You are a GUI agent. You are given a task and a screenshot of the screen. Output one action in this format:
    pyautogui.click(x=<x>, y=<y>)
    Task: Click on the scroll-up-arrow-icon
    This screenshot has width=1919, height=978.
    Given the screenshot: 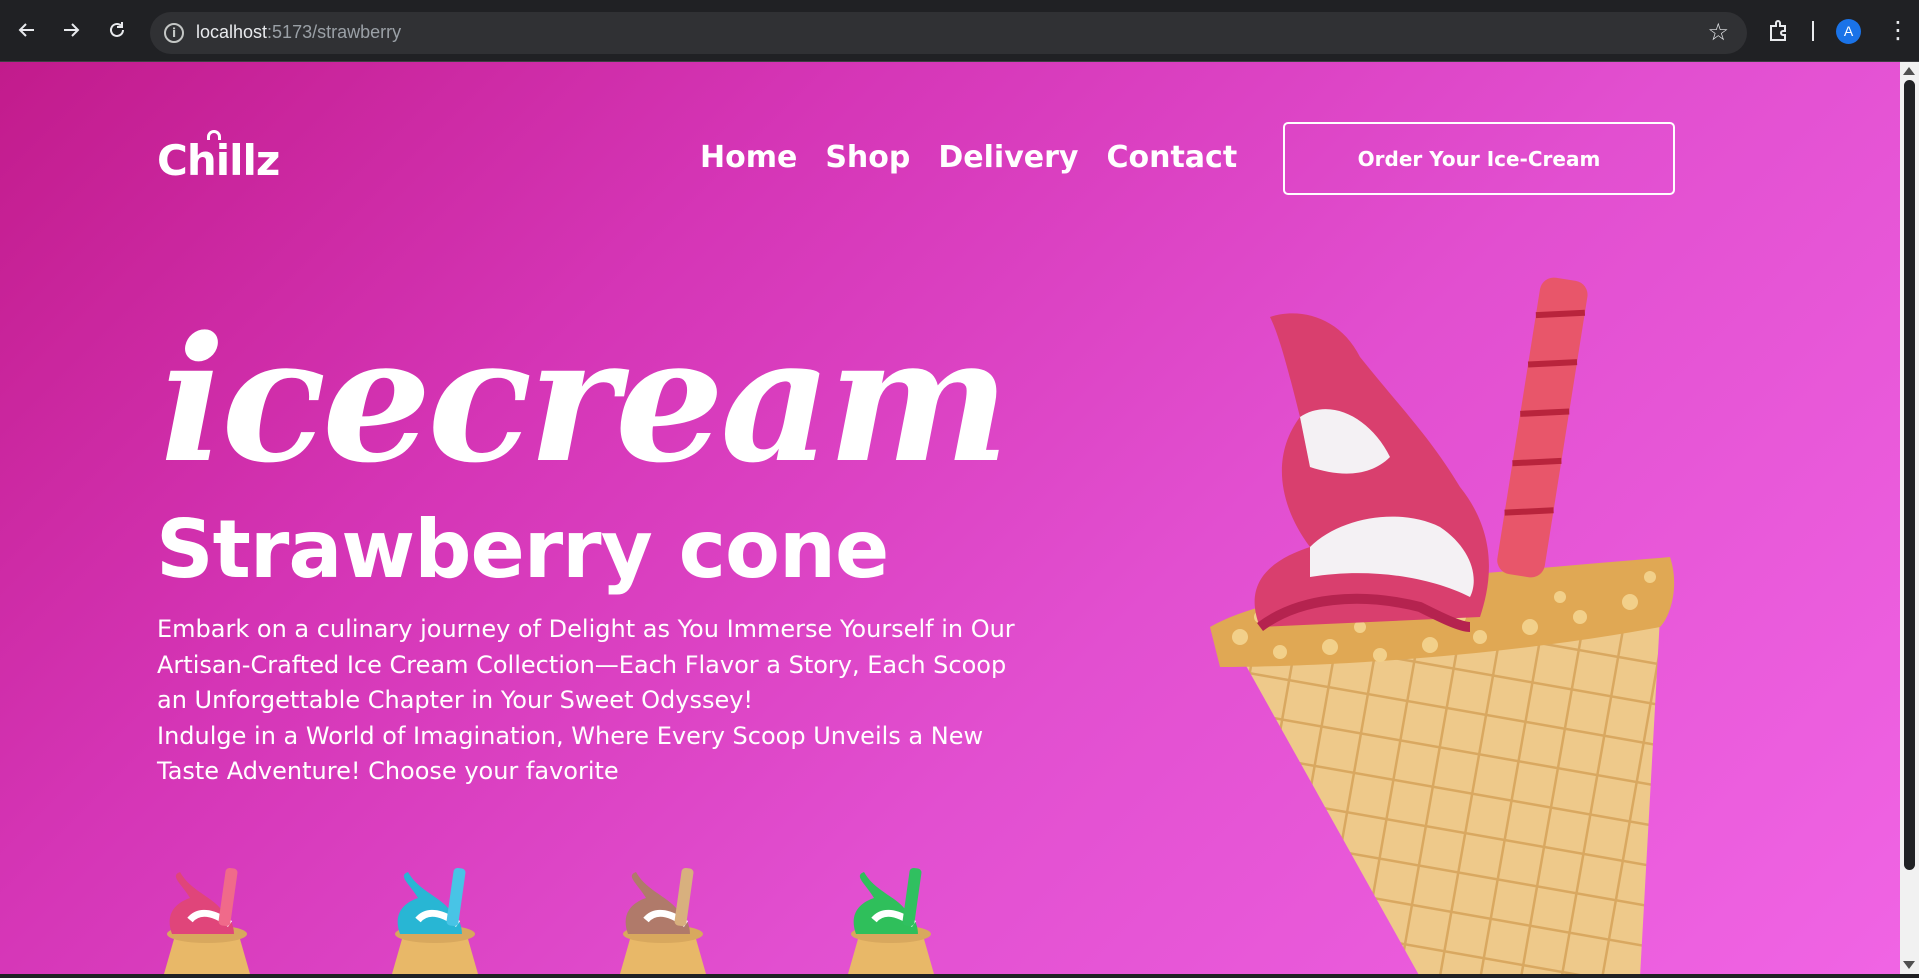 What is the action you would take?
    pyautogui.click(x=1909, y=71)
    